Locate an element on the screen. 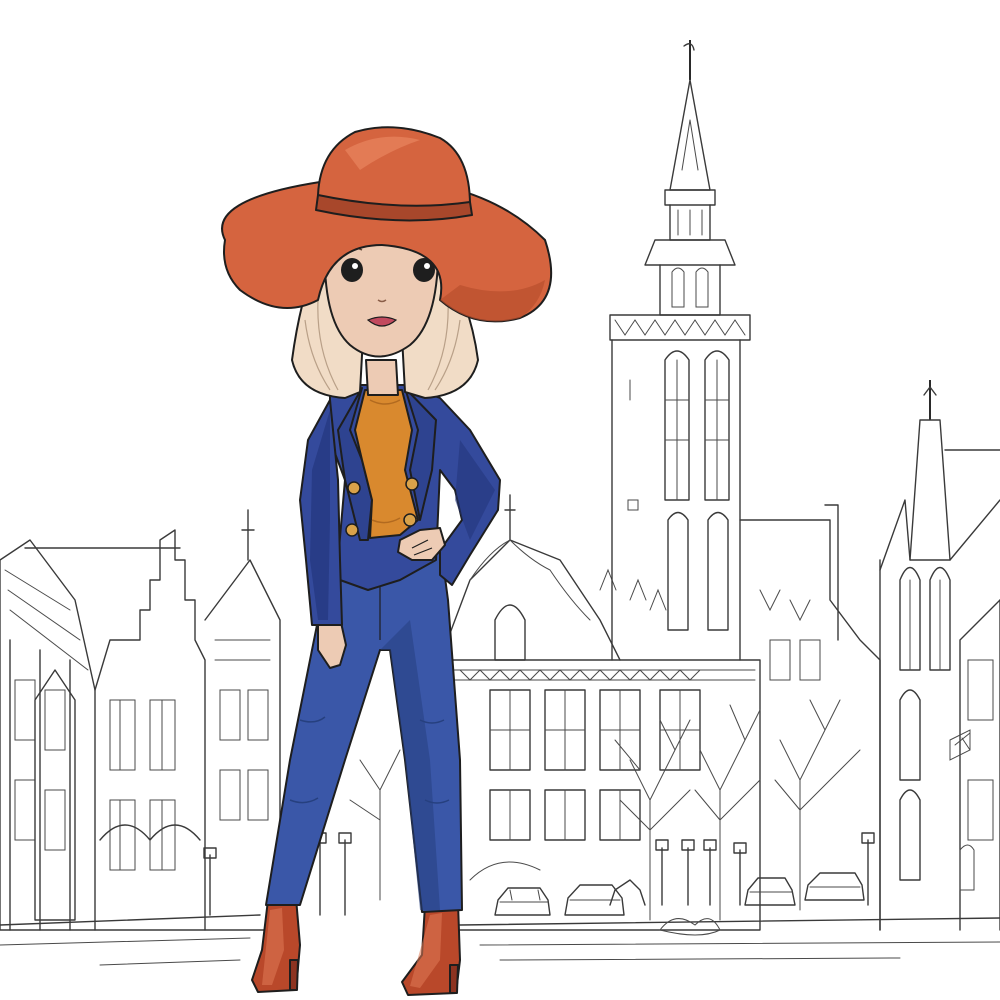  small-spire-building is located at coordinates (152, 720).